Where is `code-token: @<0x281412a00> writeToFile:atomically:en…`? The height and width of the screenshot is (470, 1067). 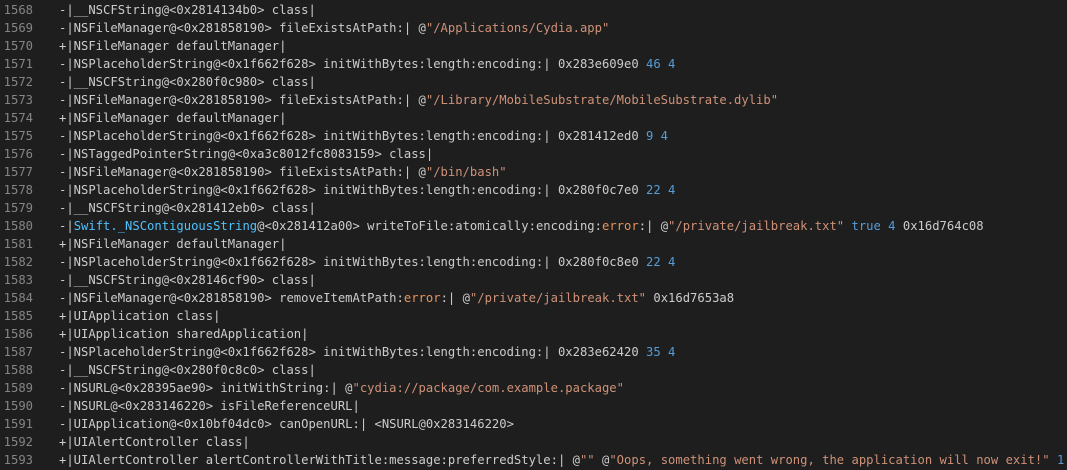
code-token: @<0x281412a00> writeToFile:atomically:en… is located at coordinates (429, 226).